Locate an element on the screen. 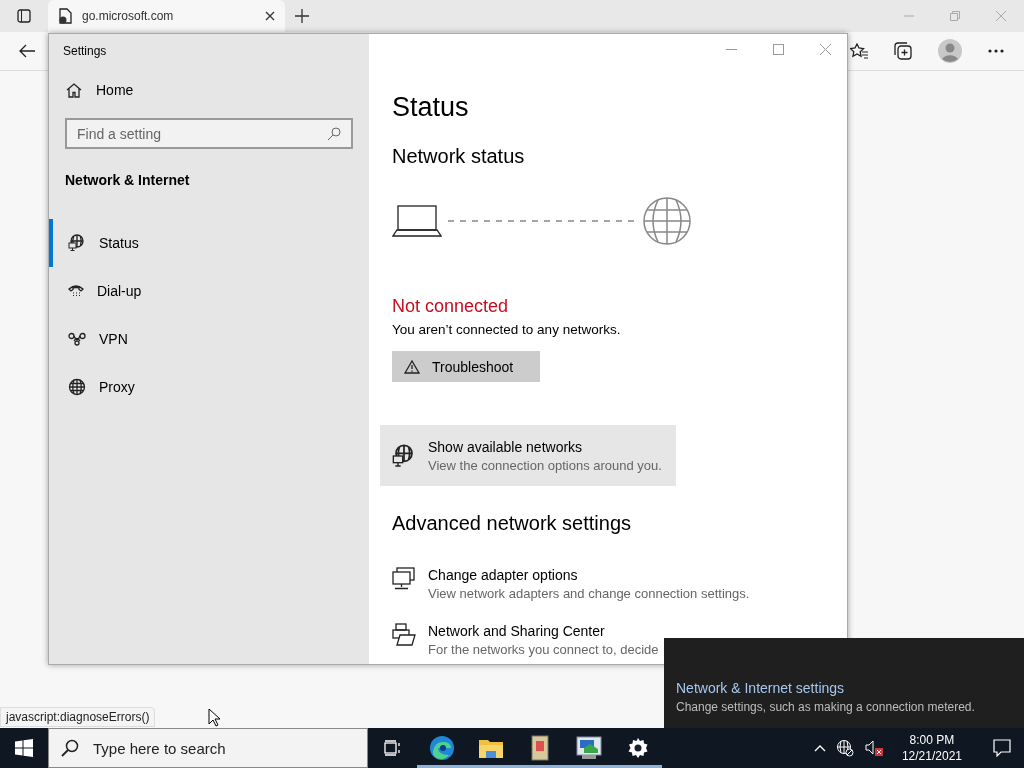 The image size is (1024, 768). home-link: Home is located at coordinates (217, 90).